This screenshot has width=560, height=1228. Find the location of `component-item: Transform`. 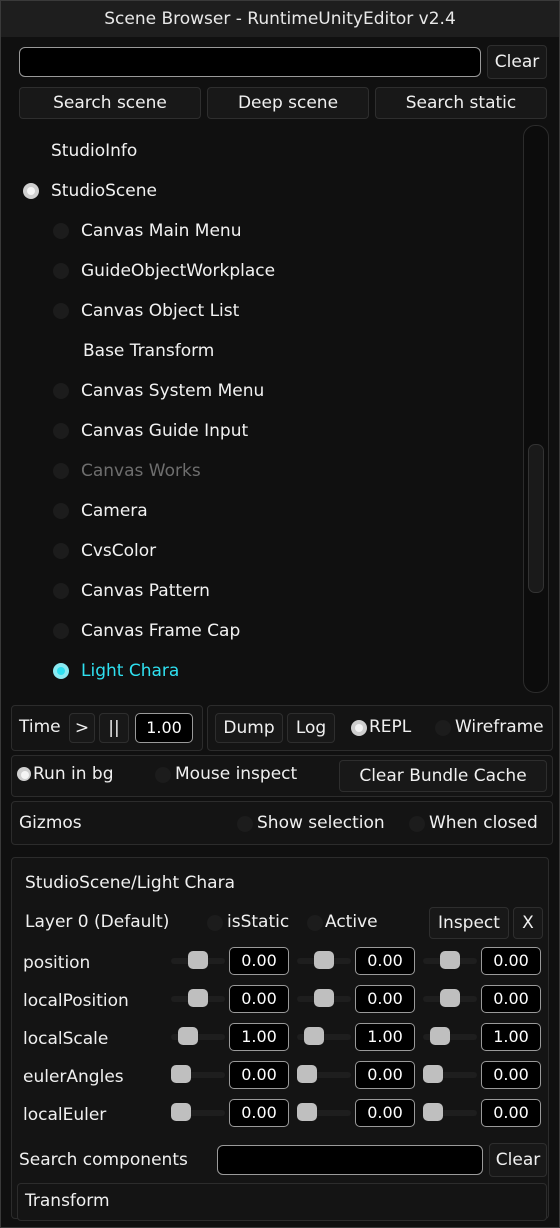

component-item: Transform is located at coordinates (67, 1201).